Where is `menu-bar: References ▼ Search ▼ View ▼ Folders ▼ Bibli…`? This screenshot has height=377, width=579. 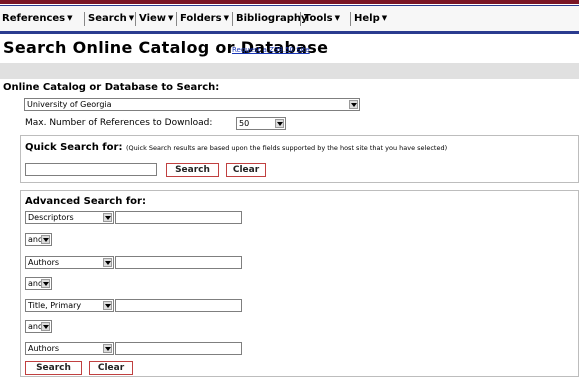
menu-bar: References ▼ Search ▼ View ▼ Folders ▼ Bibli… is located at coordinates (289, 19).